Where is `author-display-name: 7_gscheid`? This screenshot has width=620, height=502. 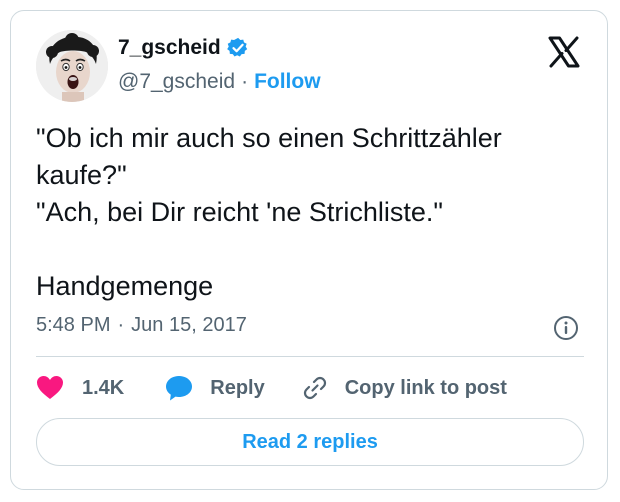 author-display-name: 7_gscheid is located at coordinates (169, 48).